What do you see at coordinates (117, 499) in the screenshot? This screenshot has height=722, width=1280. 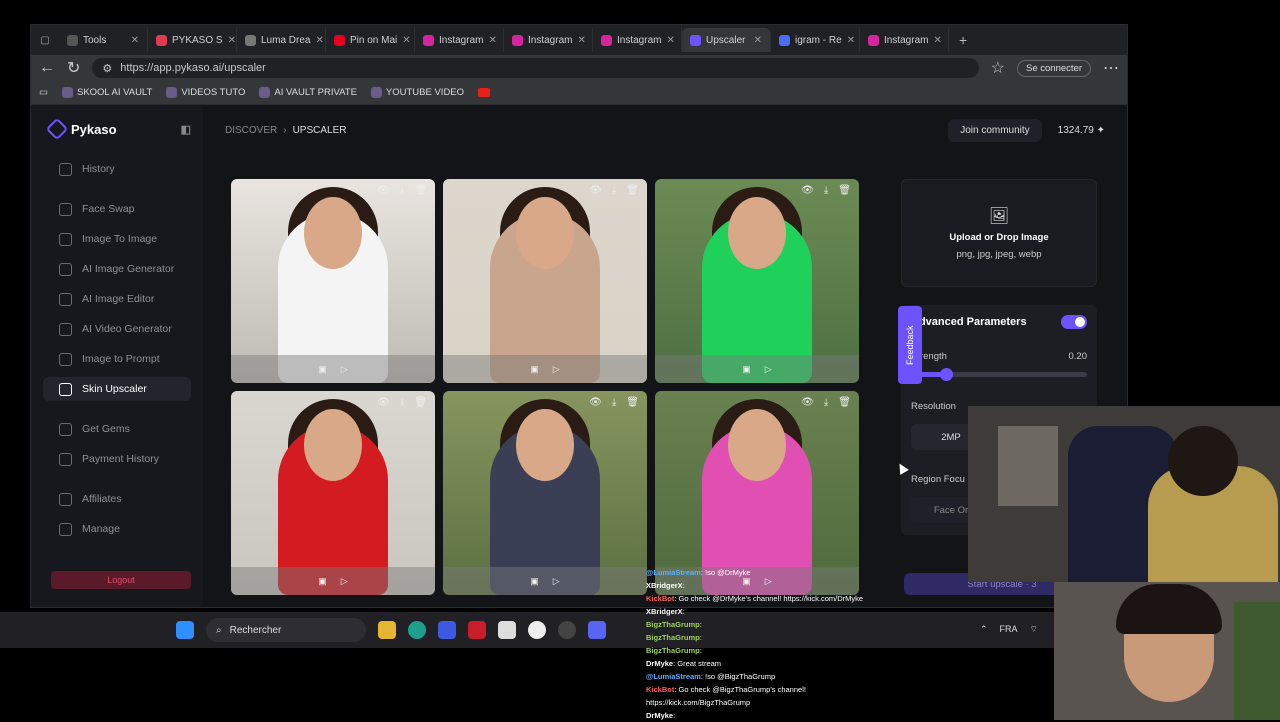 I see `sidebar-item: Affiliates` at bounding box center [117, 499].